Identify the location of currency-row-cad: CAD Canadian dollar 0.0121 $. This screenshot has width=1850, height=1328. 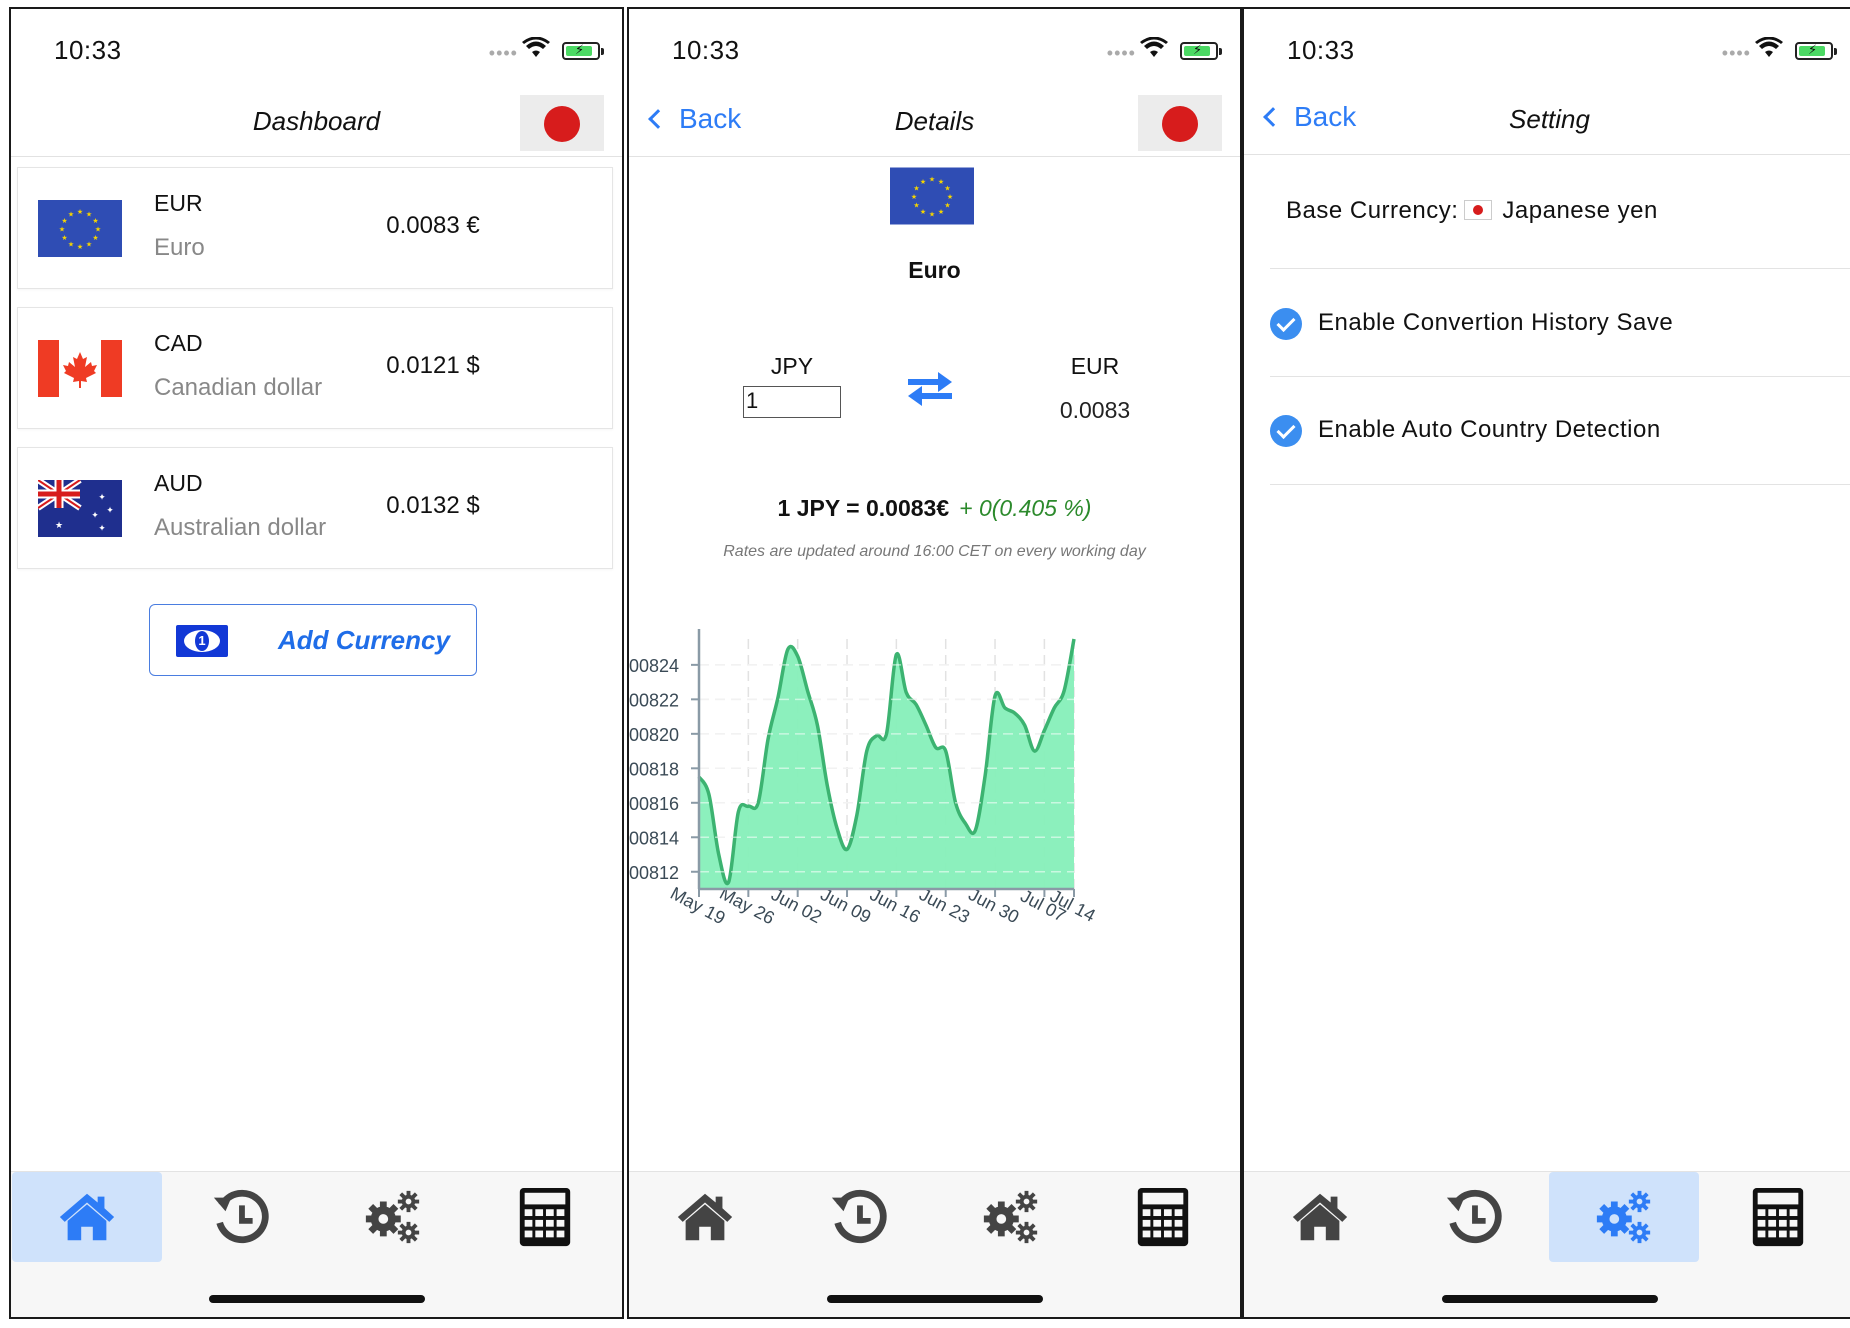
(315, 368).